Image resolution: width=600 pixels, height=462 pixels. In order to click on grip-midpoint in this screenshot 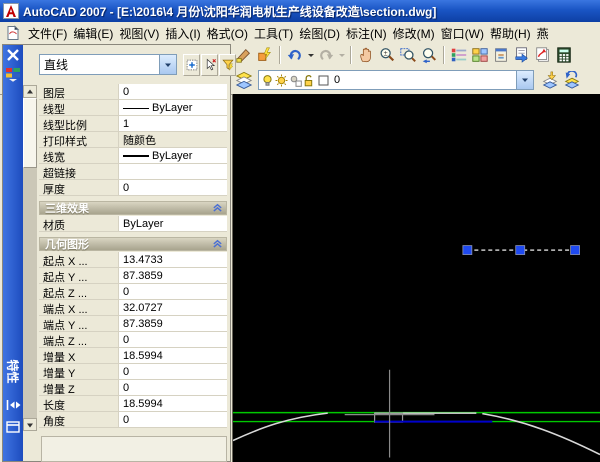, I will do `click(520, 250)`.